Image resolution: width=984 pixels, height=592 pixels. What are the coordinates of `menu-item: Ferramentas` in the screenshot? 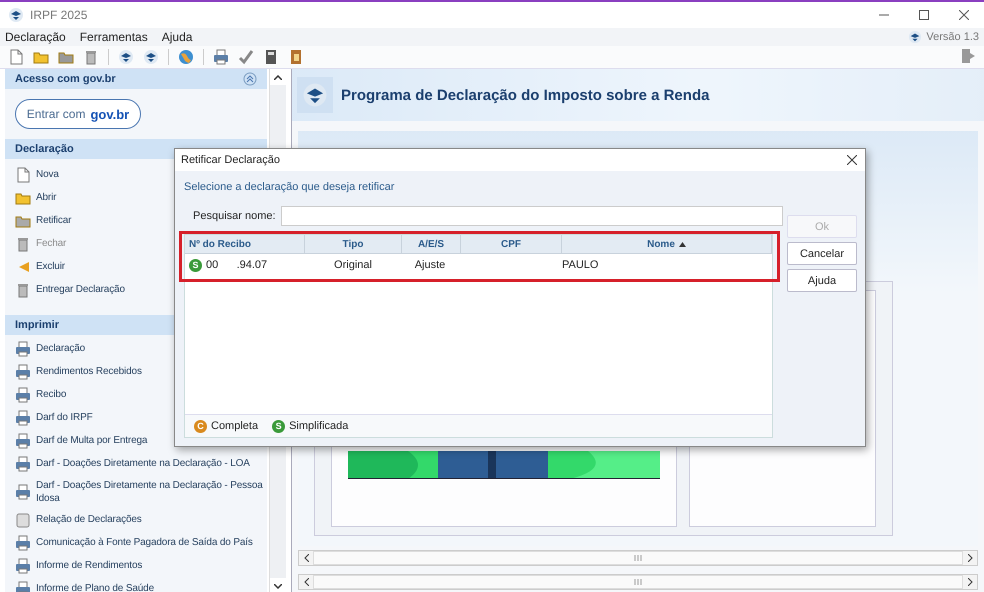 It's located at (114, 37).